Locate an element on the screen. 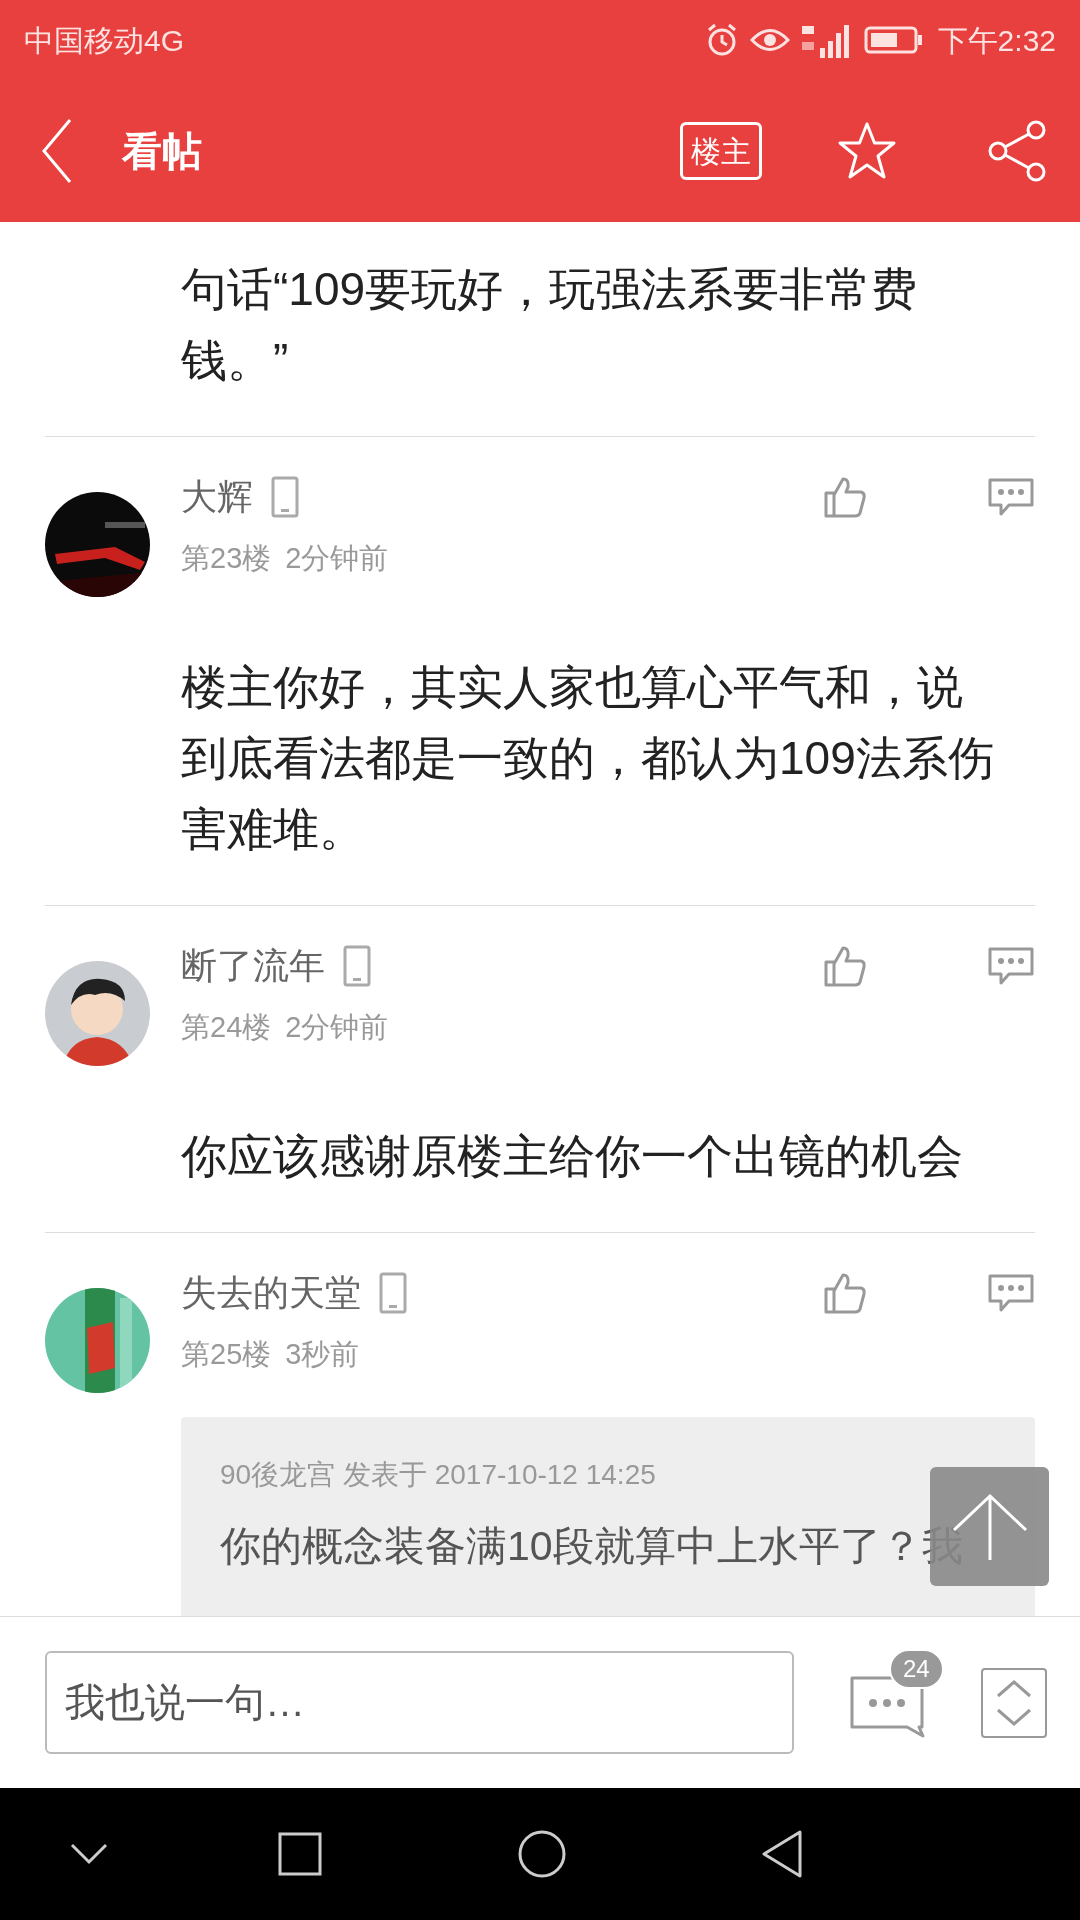  back-icon is located at coordinates (782, 1854).